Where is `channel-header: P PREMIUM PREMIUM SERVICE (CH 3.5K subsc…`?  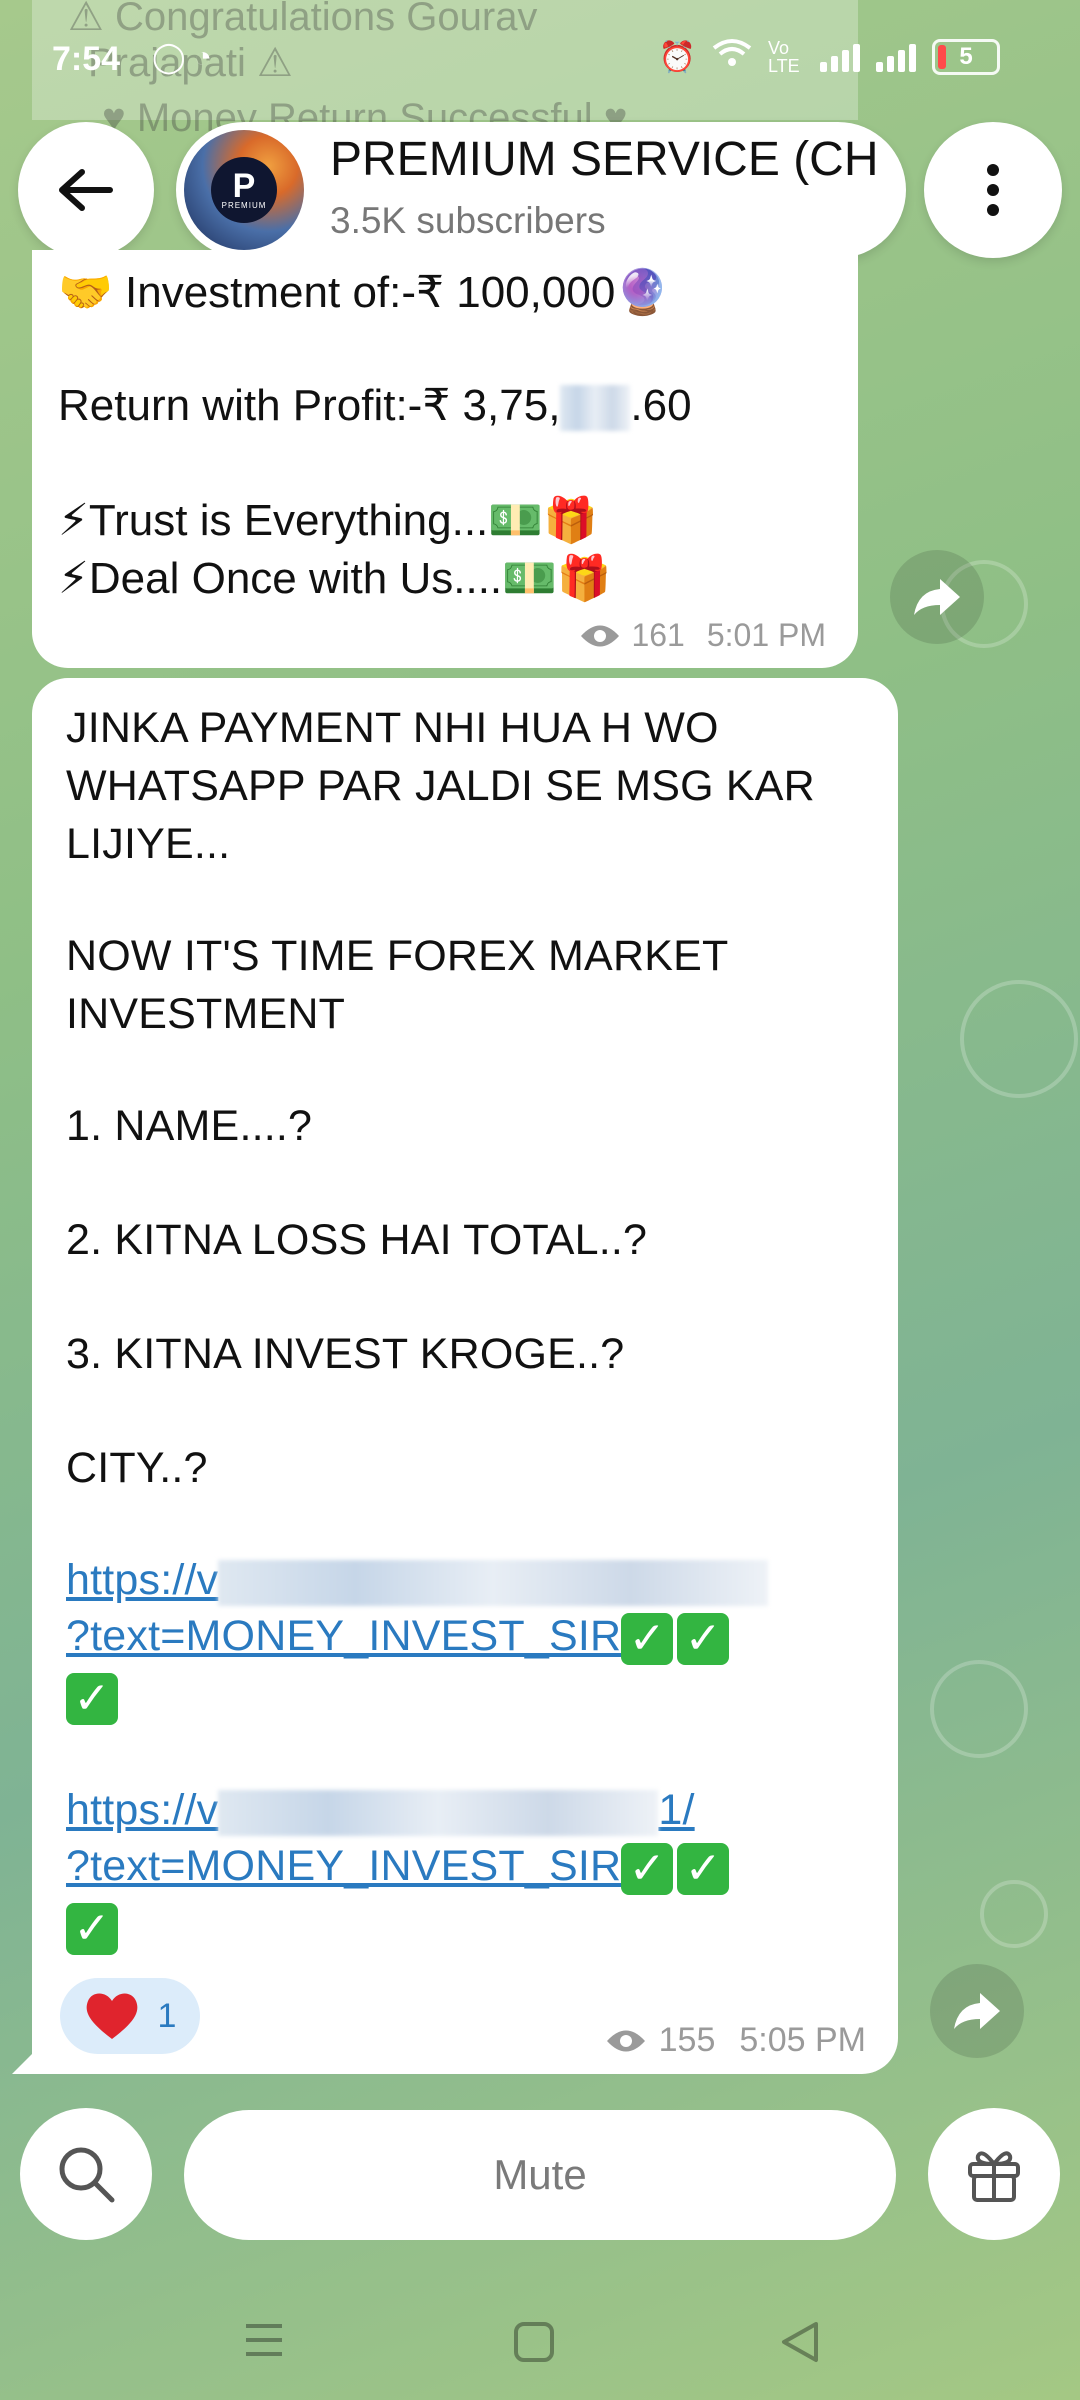
channel-header: P PREMIUM PREMIUM SERVICE (CH 3.5K subsc… is located at coordinates (541, 190).